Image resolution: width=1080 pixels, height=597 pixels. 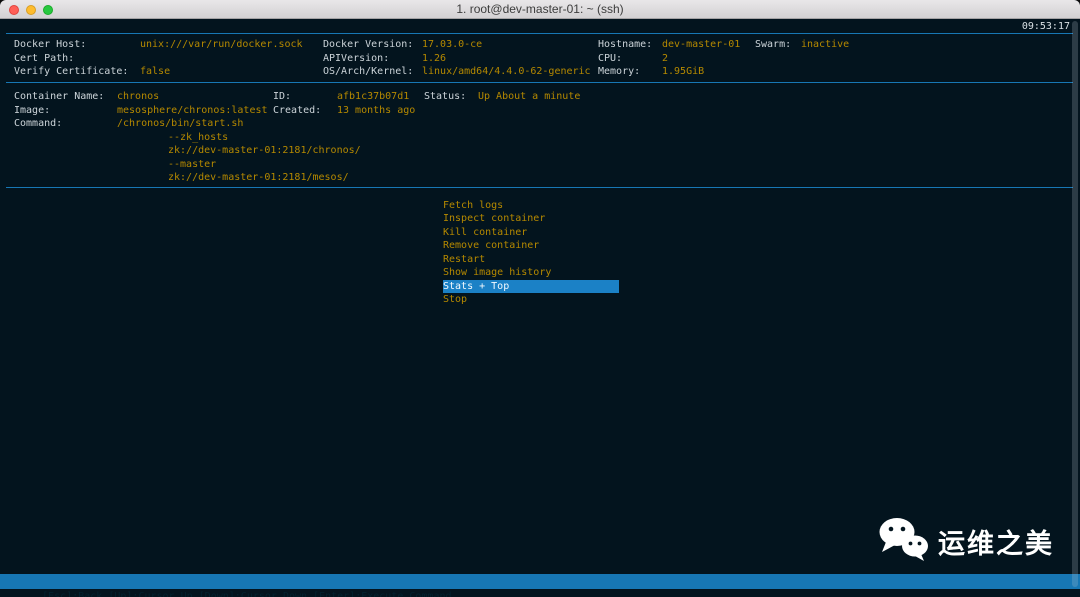 What do you see at coordinates (665, 58) in the screenshot?
I see `cpu-value: 2` at bounding box center [665, 58].